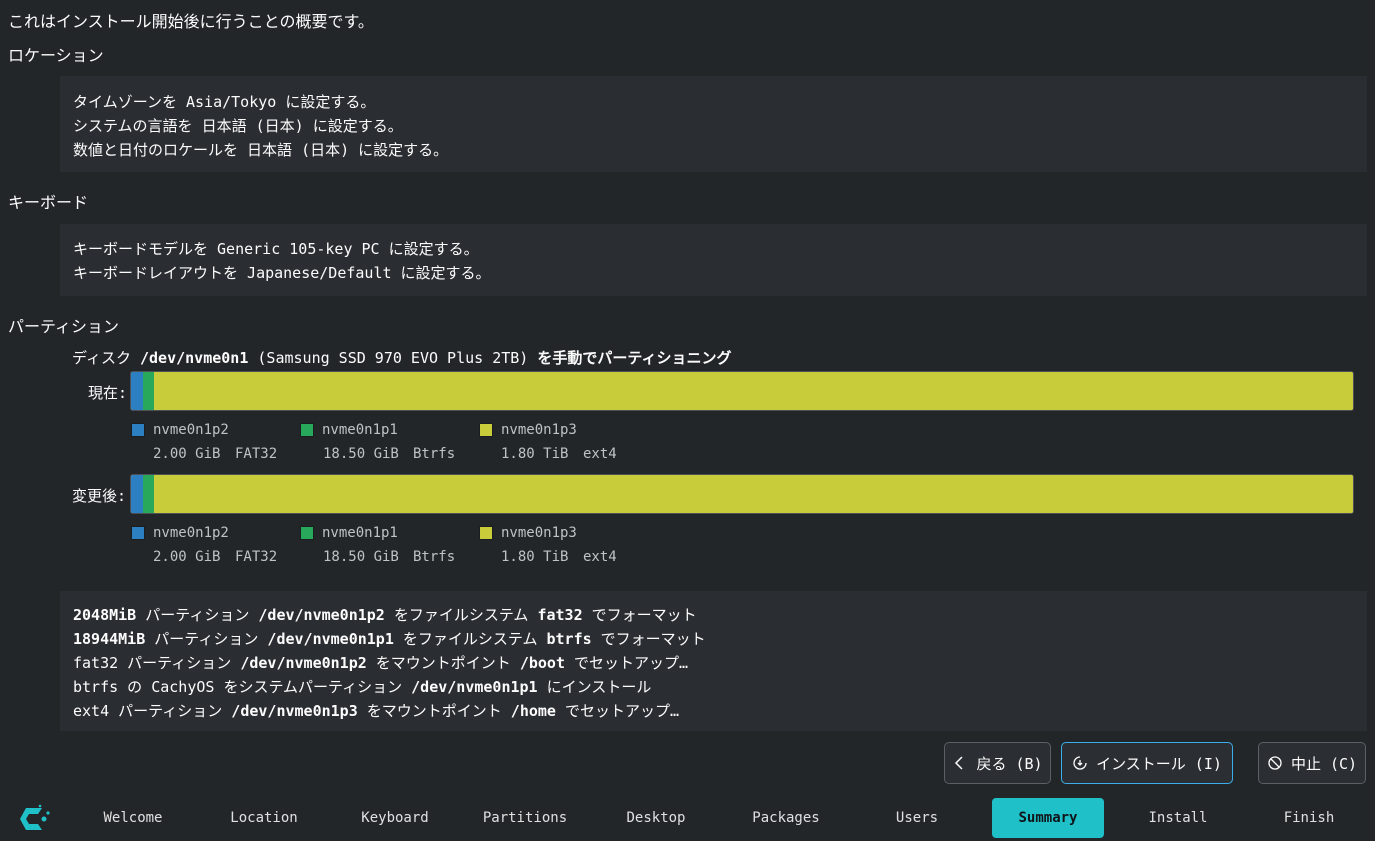  Describe the element at coordinates (533, 711) in the screenshot. I see `op-mount: /home` at that location.